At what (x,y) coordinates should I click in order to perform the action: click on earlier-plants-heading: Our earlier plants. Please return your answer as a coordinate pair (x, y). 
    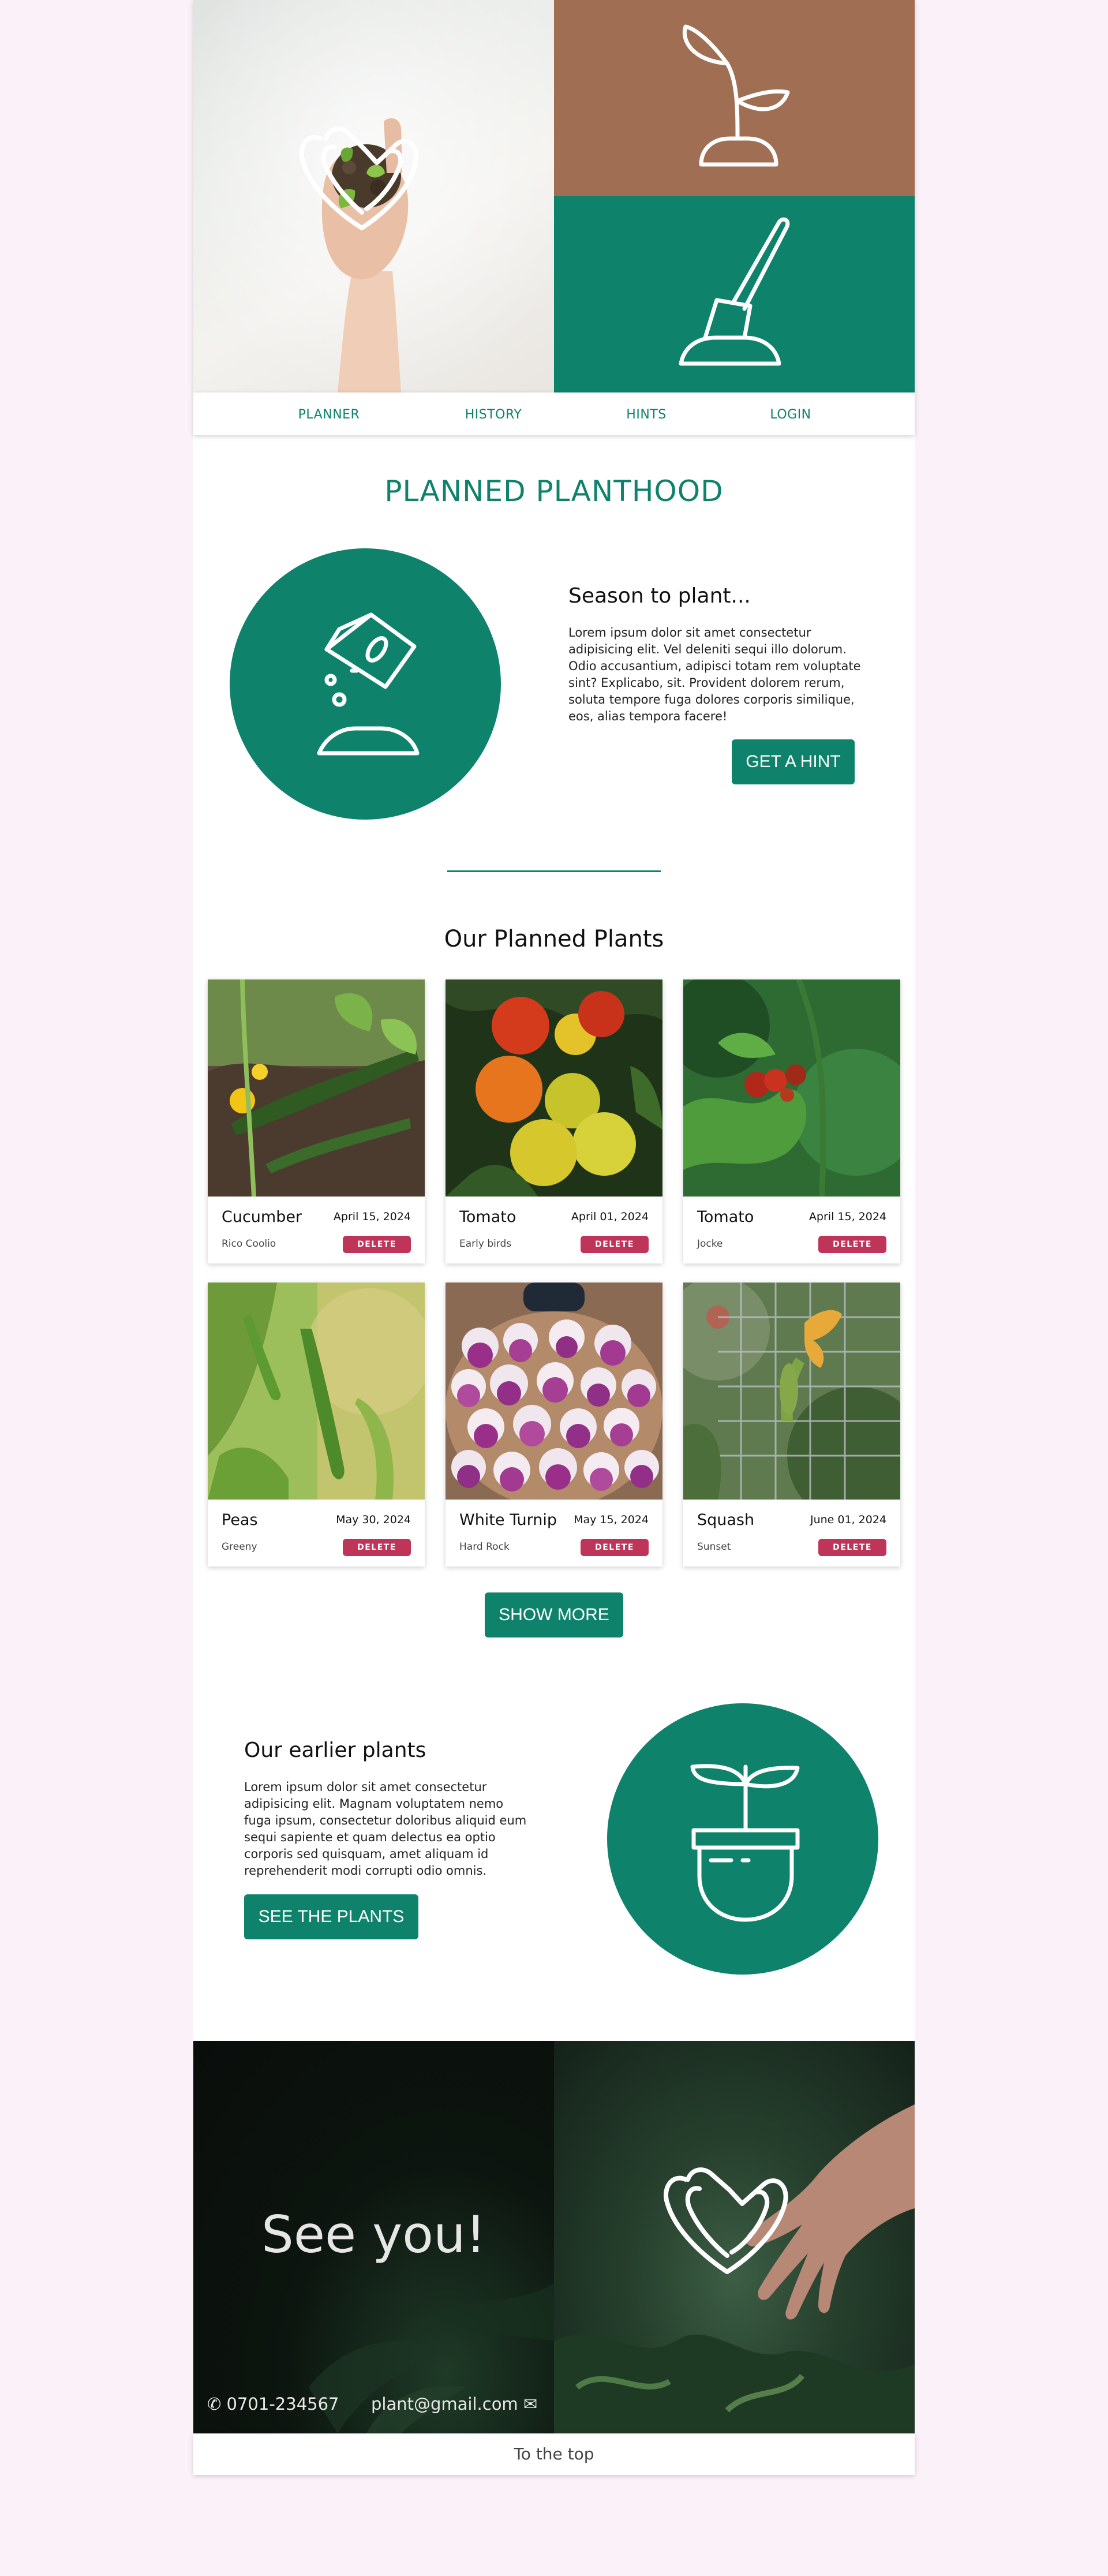
    Looking at the image, I should click on (335, 1750).